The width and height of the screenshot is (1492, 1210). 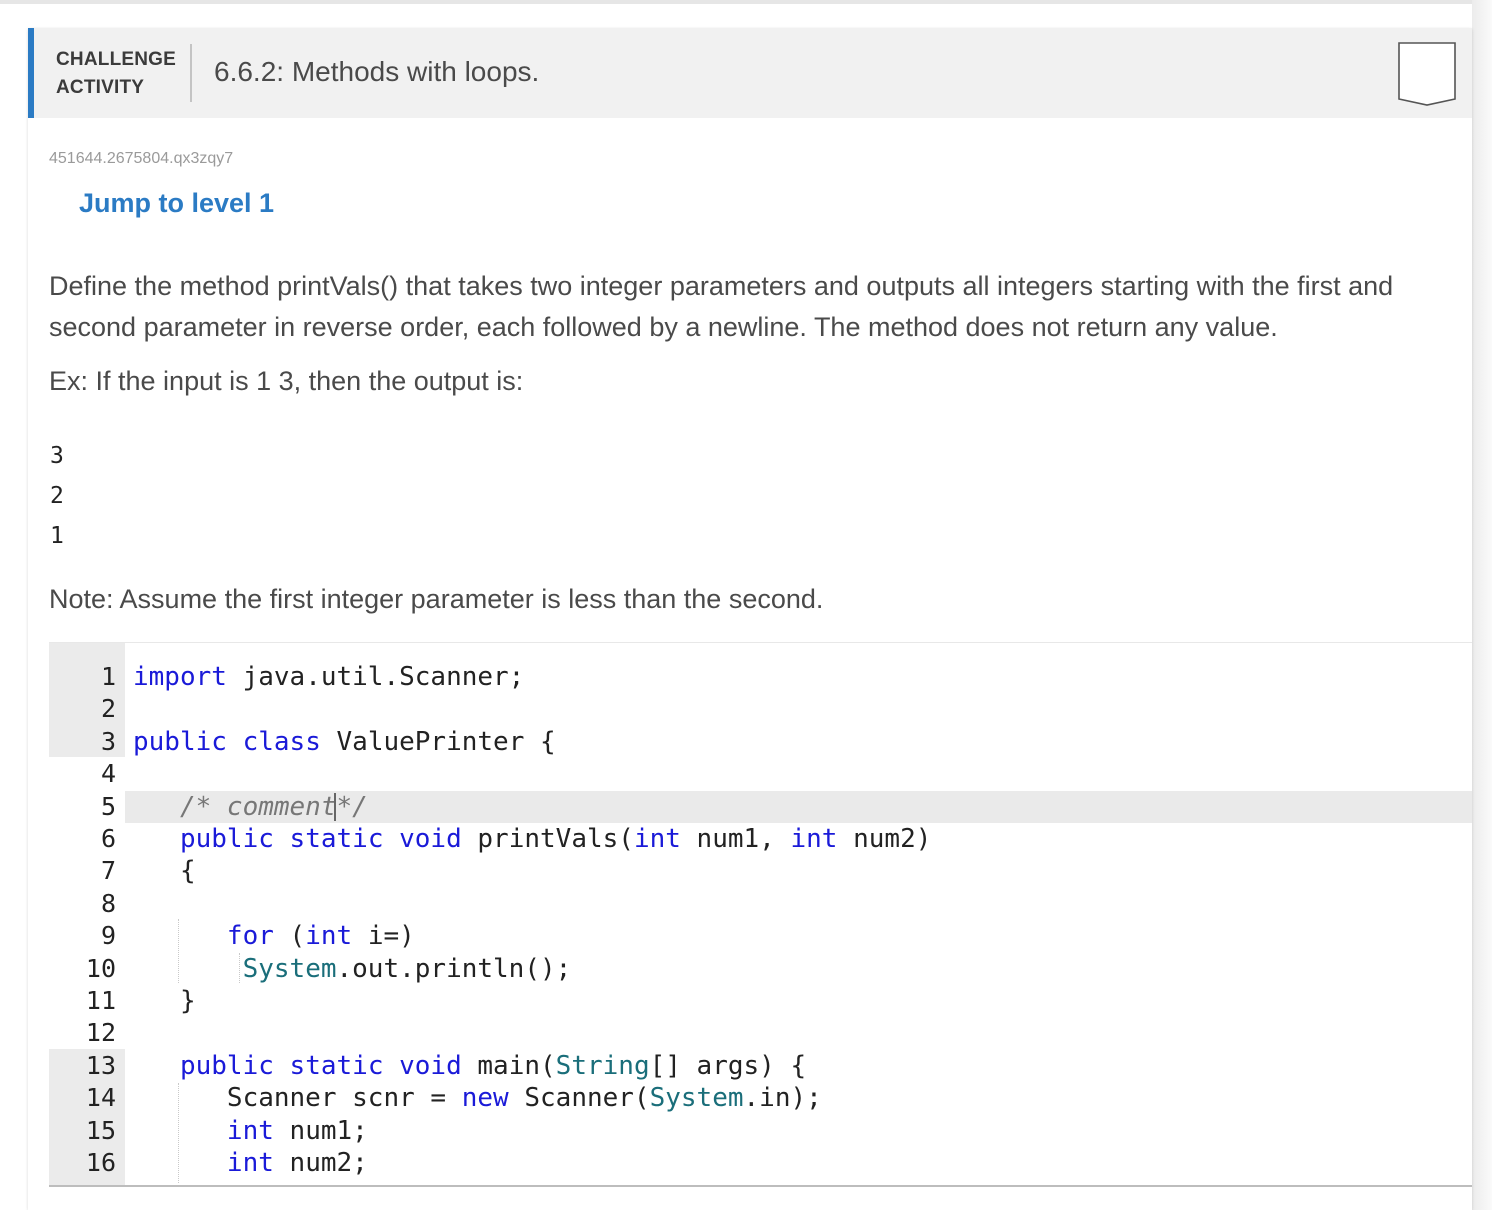 I want to click on code-line: System.out.println();, so click(x=352, y=969).